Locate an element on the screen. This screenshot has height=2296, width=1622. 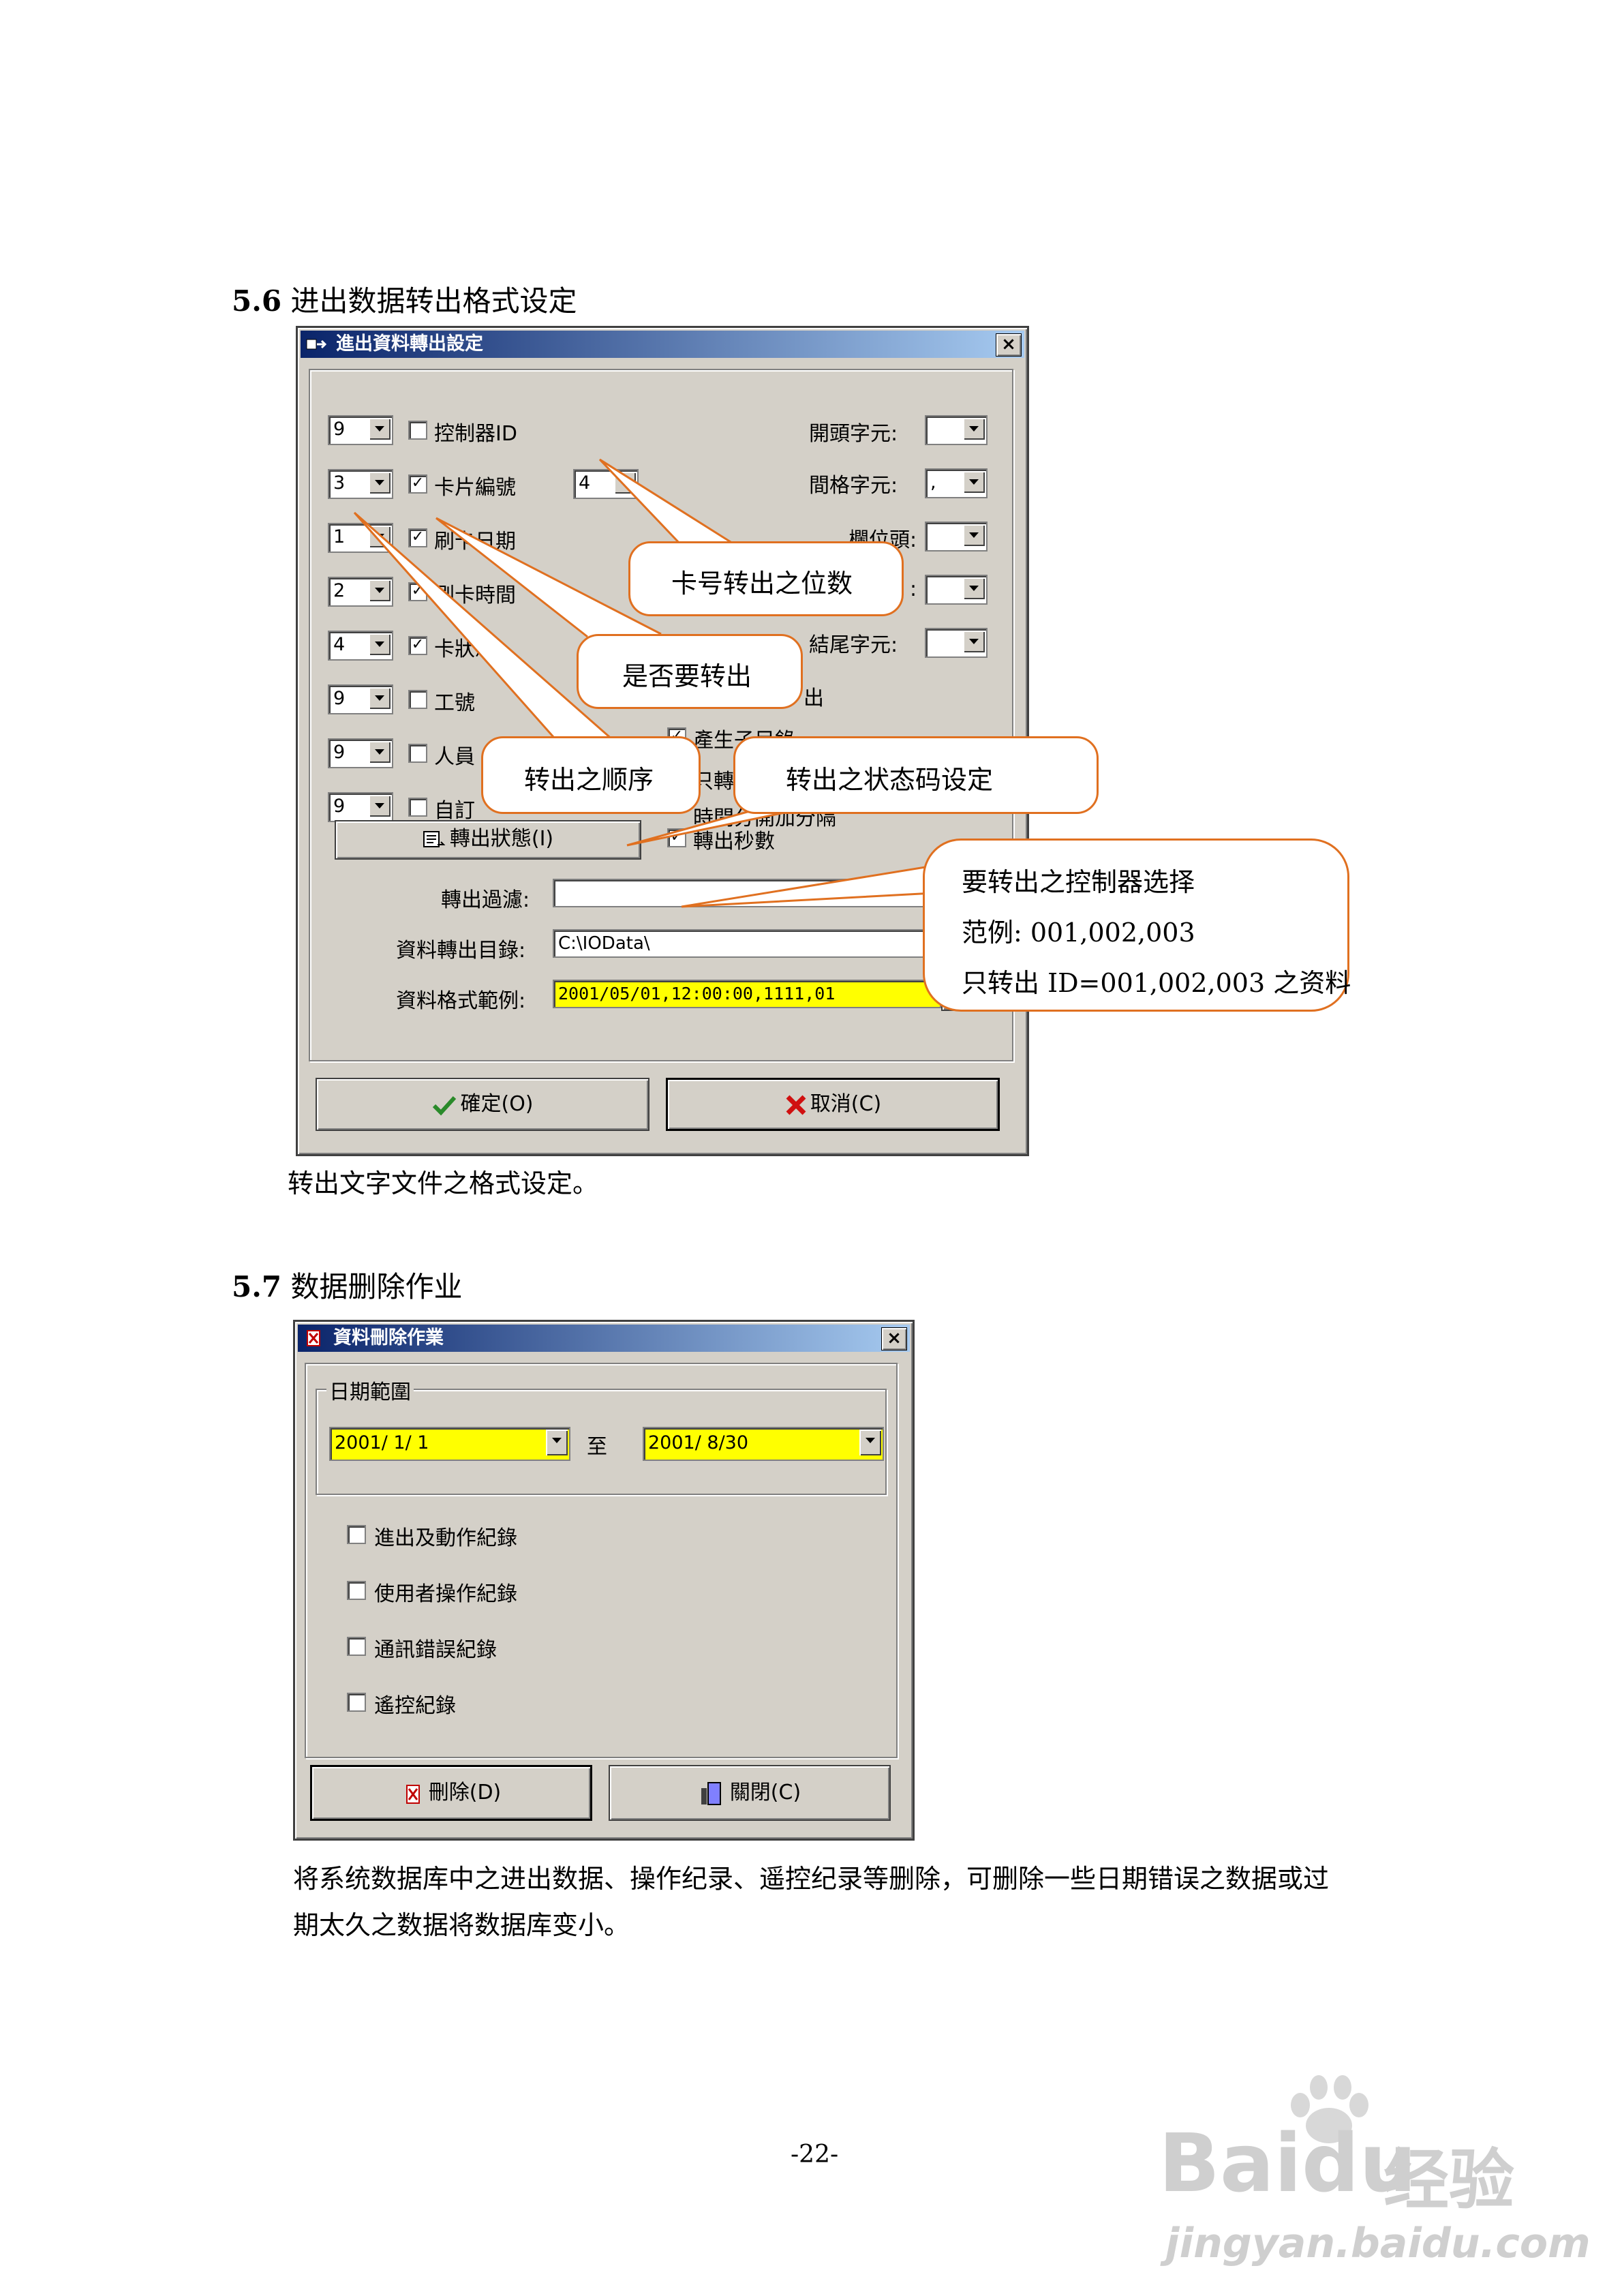
section-number: 5.6 is located at coordinates (257, 301).